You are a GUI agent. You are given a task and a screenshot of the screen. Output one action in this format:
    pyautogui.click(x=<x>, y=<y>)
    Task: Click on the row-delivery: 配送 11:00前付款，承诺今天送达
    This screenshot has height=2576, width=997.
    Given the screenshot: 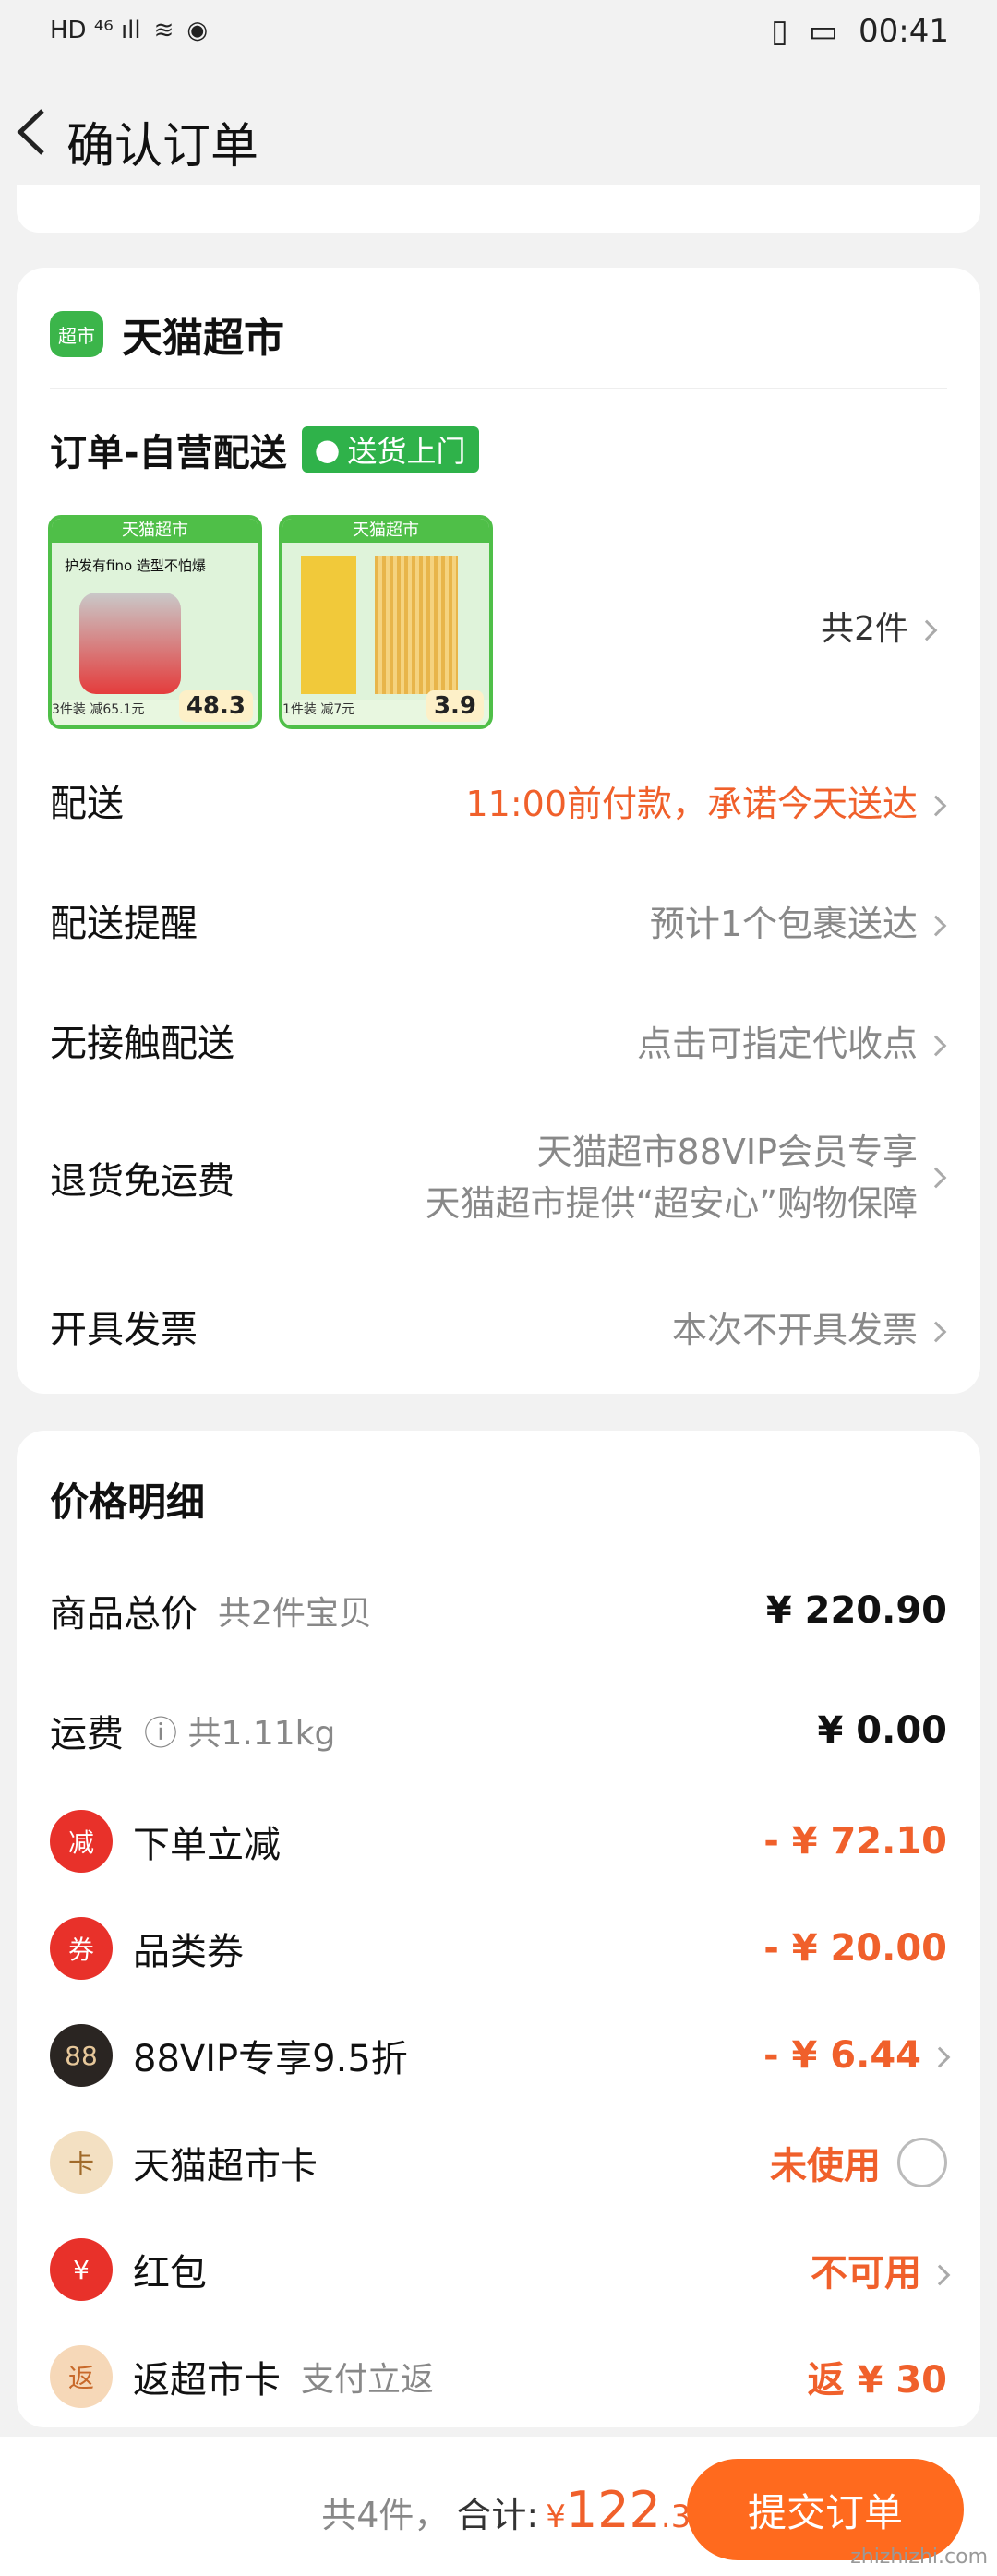 What is the action you would take?
    pyautogui.click(x=498, y=800)
    